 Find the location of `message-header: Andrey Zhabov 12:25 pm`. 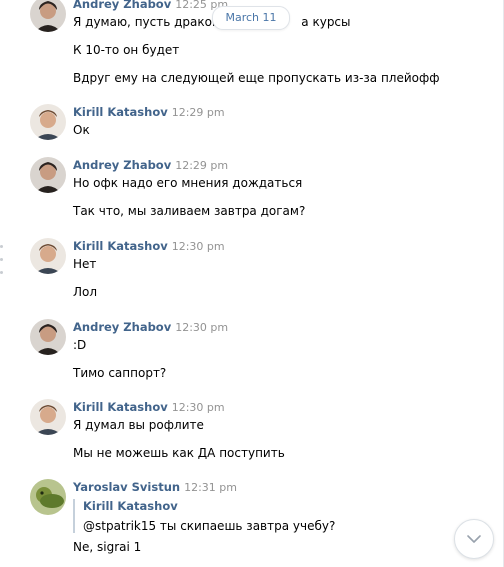

message-header: Andrey Zhabov 12:25 pm is located at coordinates (150, 5).